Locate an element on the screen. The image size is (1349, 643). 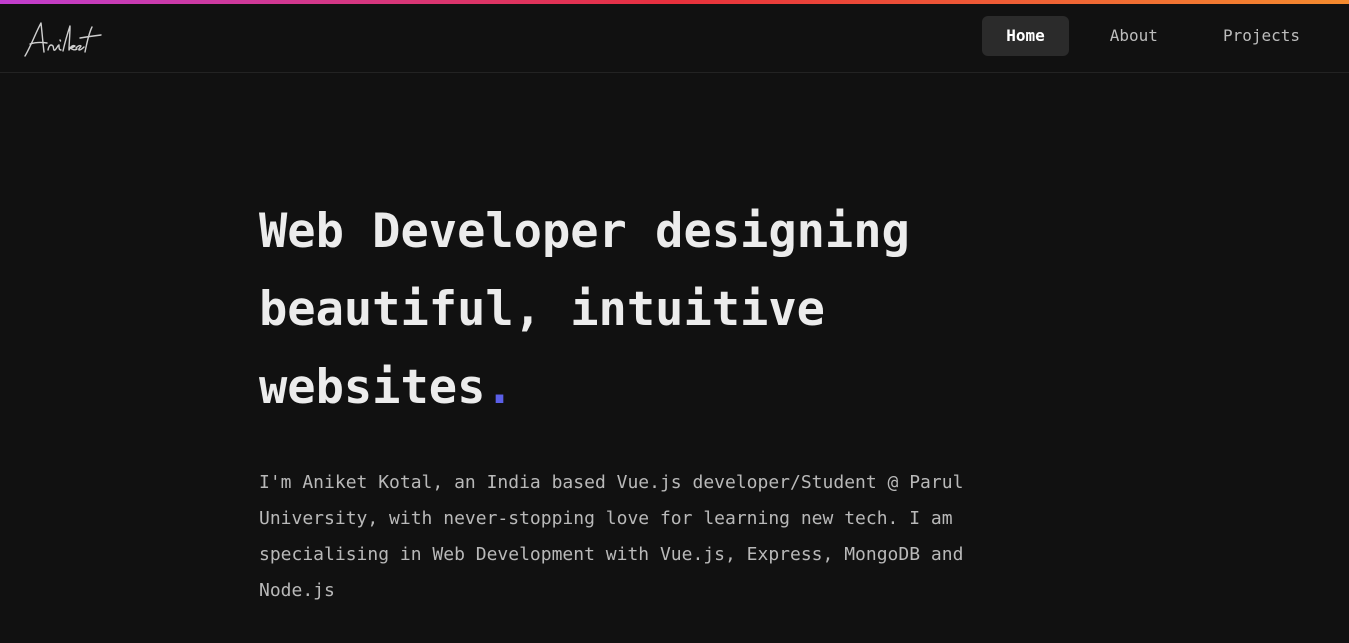
hero-title-line-3: websites is located at coordinates (372, 387).